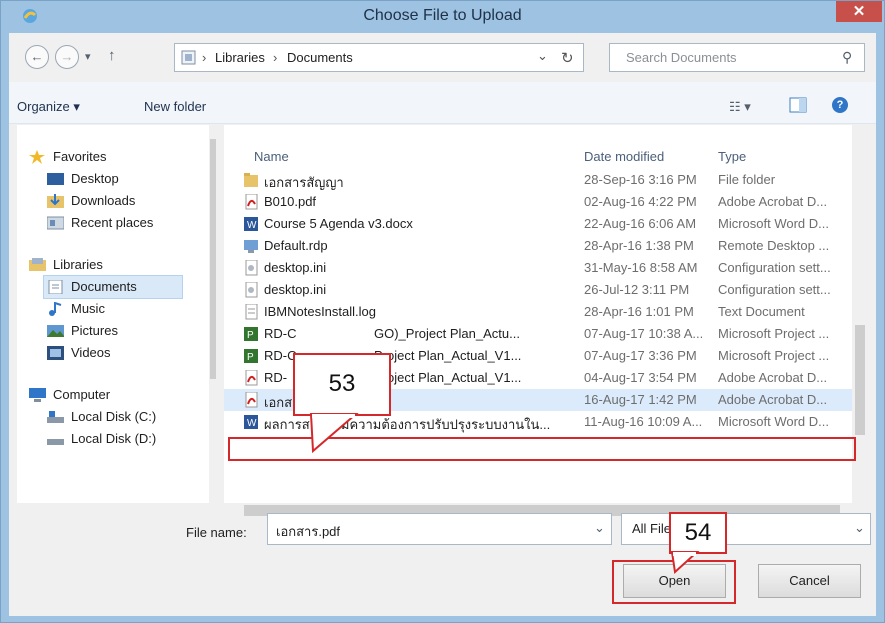  I want to click on nav-label: Pictures, so click(94, 330).